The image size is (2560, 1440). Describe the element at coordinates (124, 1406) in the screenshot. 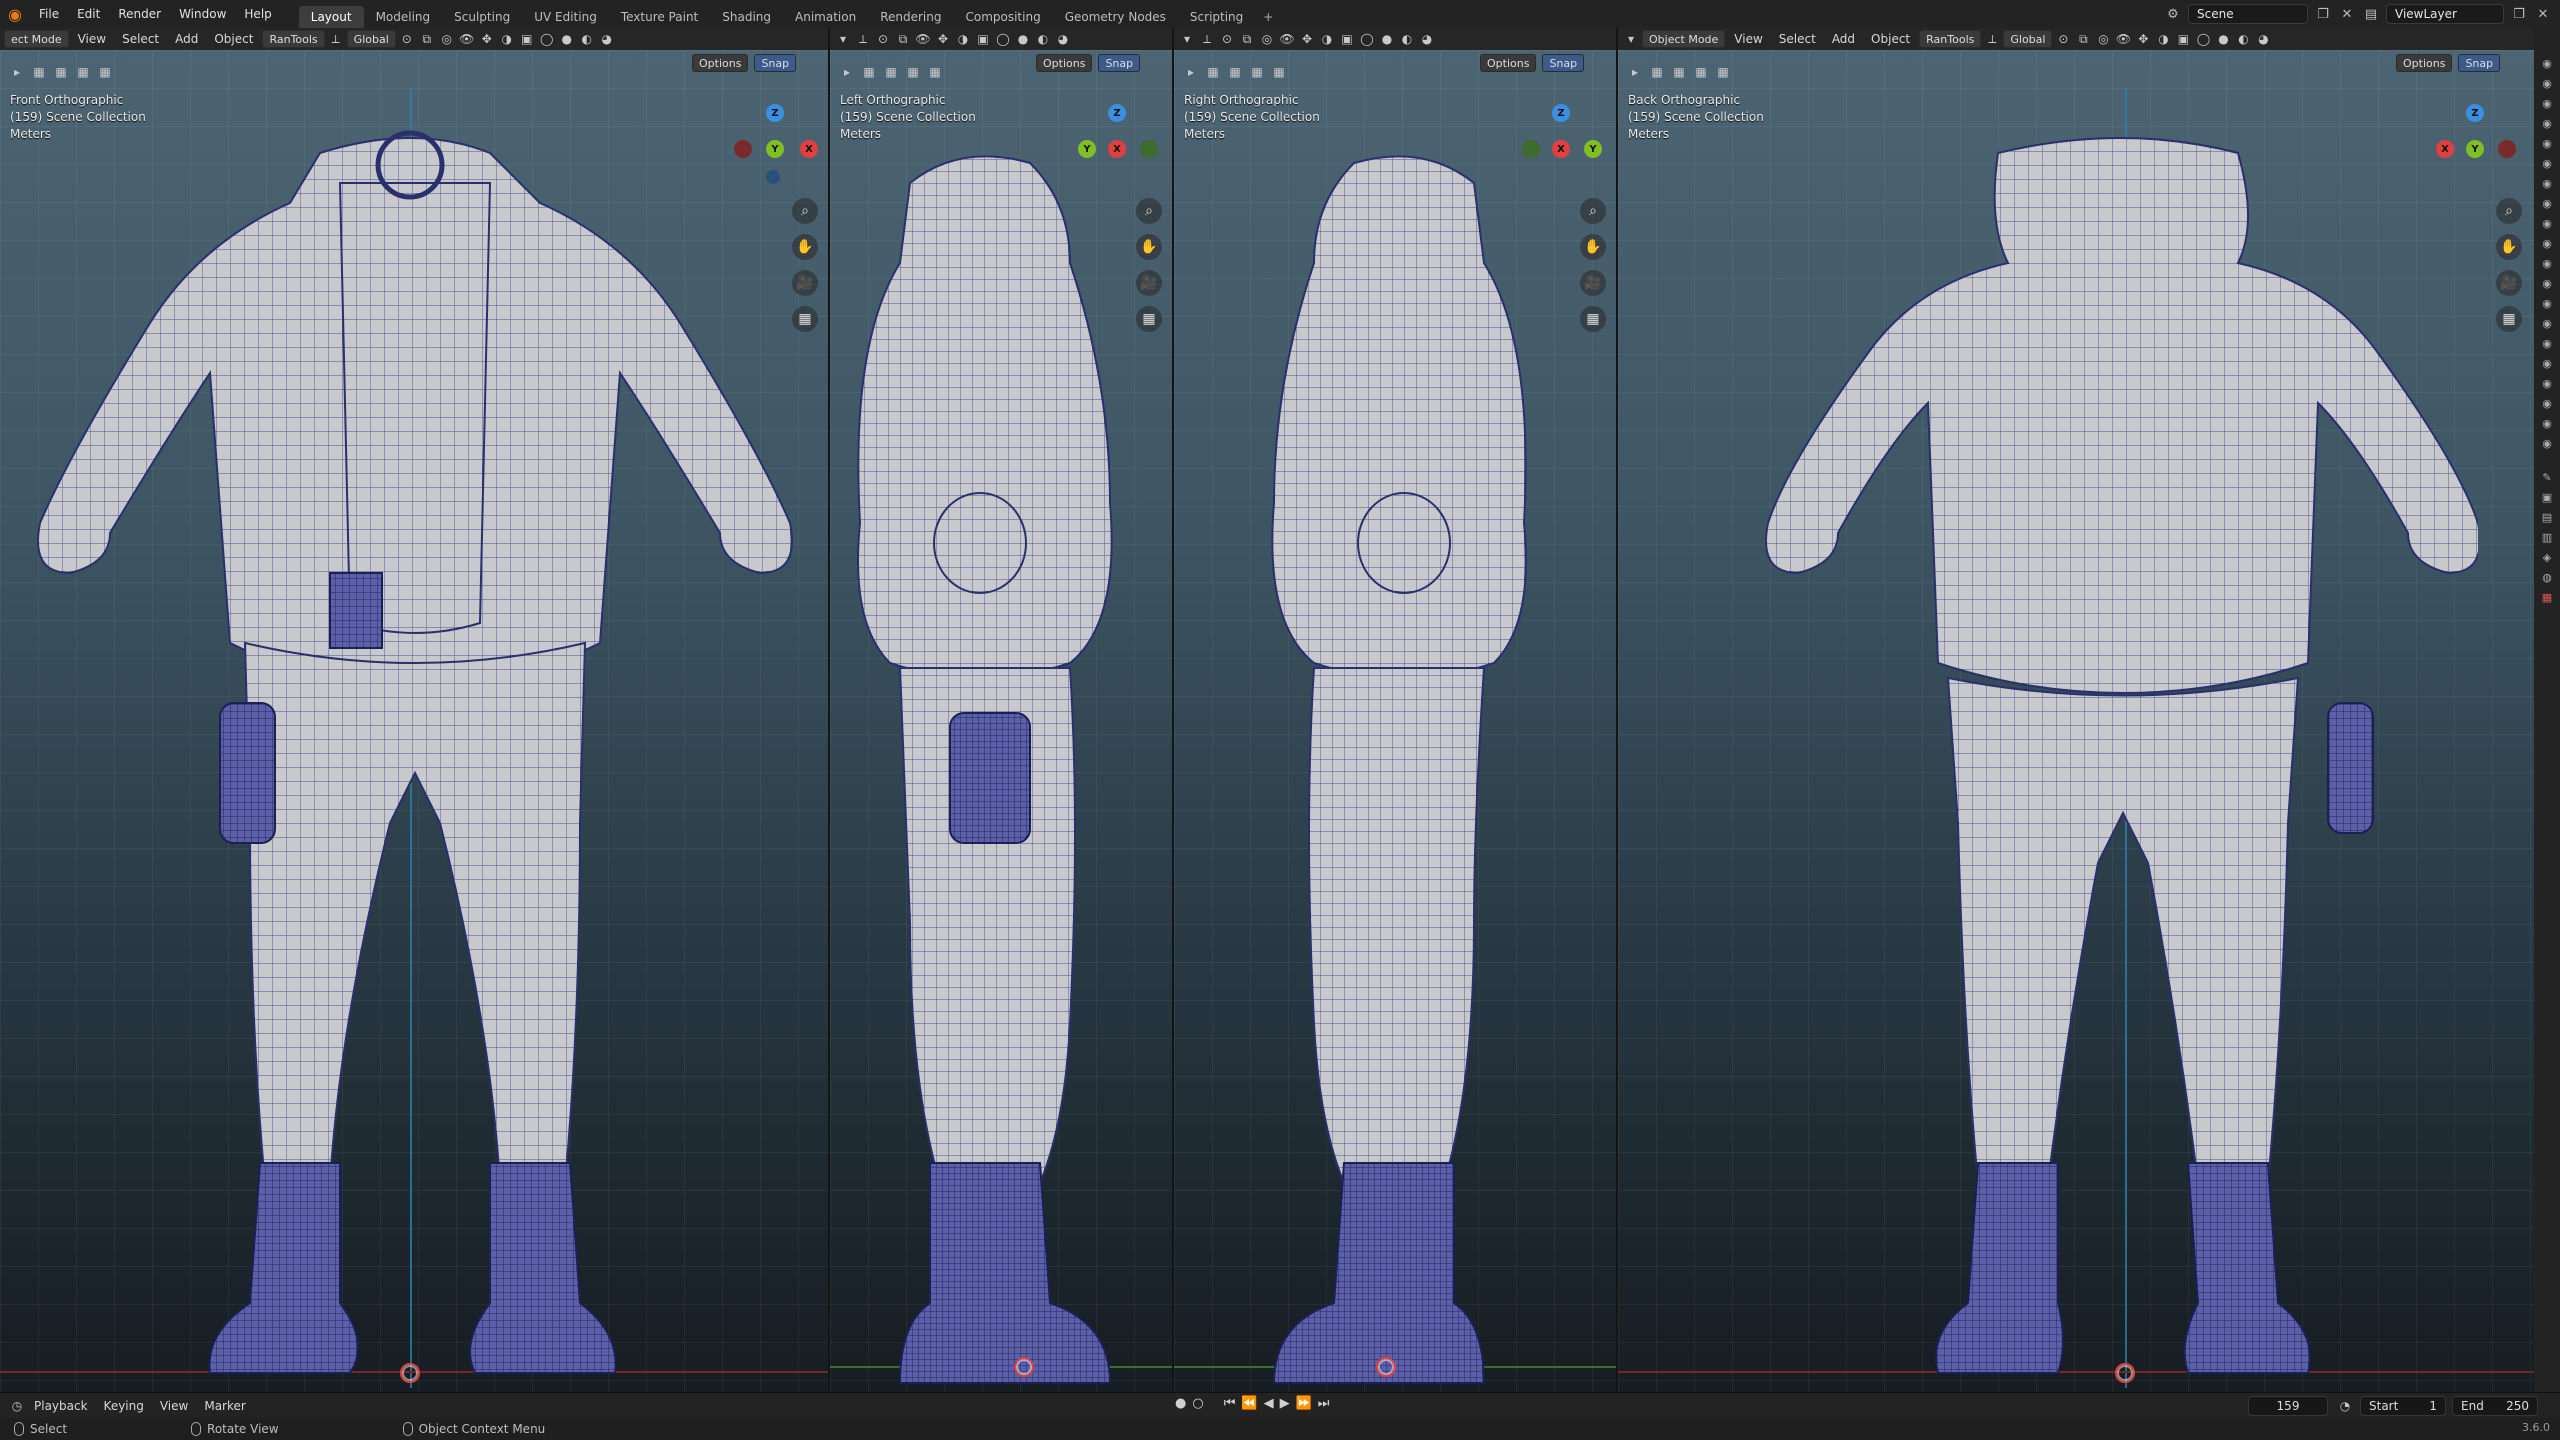

I see `menu-keying: Keying` at that location.